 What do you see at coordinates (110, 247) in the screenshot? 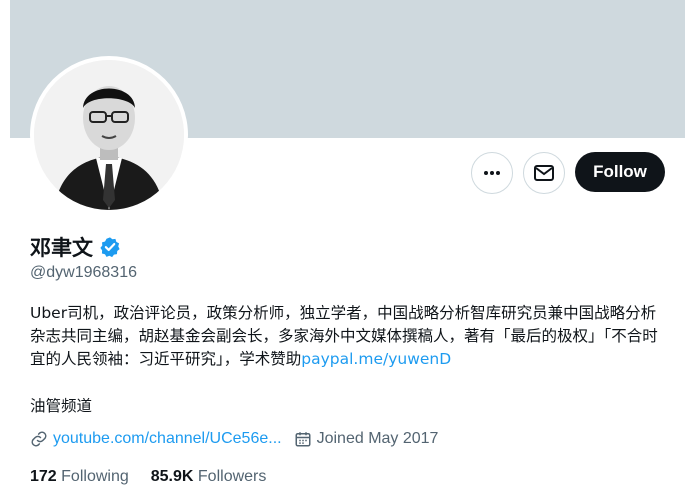
I see `verified-badge-icon` at bounding box center [110, 247].